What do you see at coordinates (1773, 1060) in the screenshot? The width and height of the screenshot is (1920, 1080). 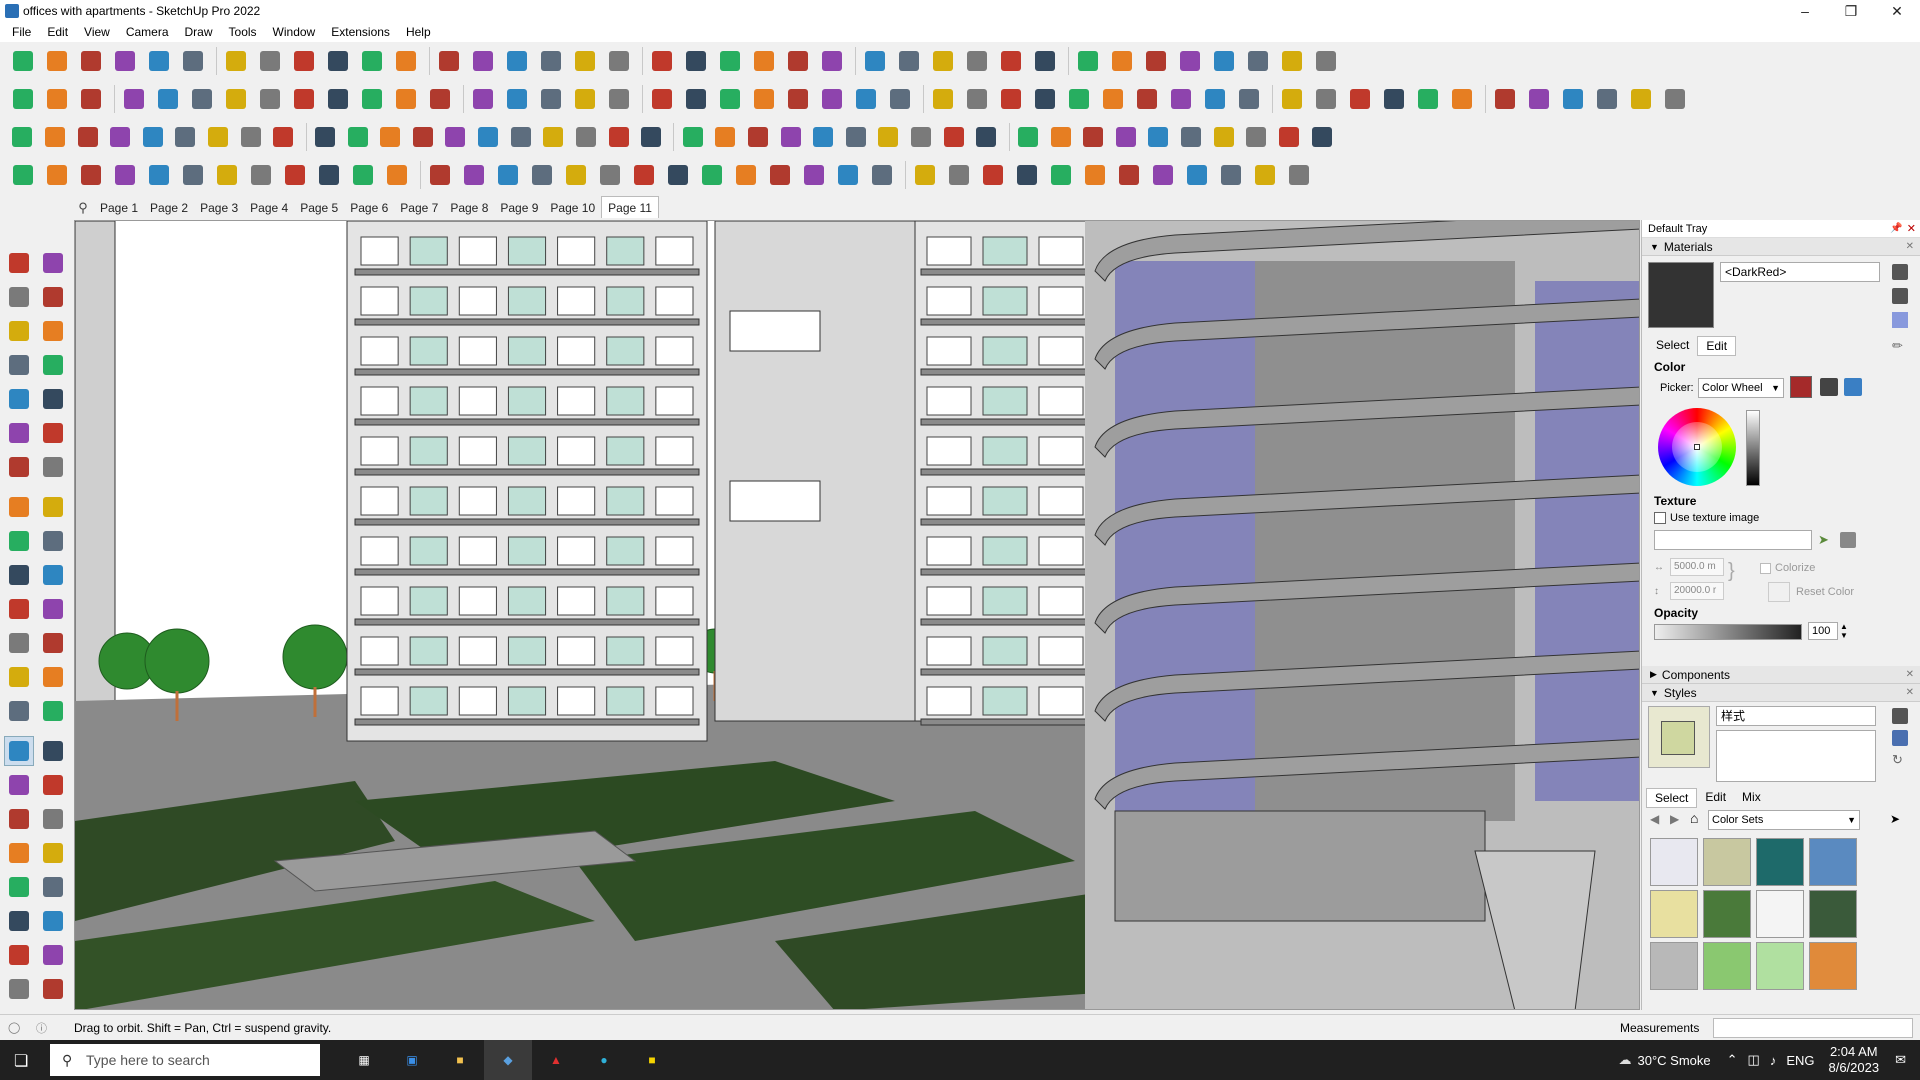 I see `volume-icon: ♪` at bounding box center [1773, 1060].